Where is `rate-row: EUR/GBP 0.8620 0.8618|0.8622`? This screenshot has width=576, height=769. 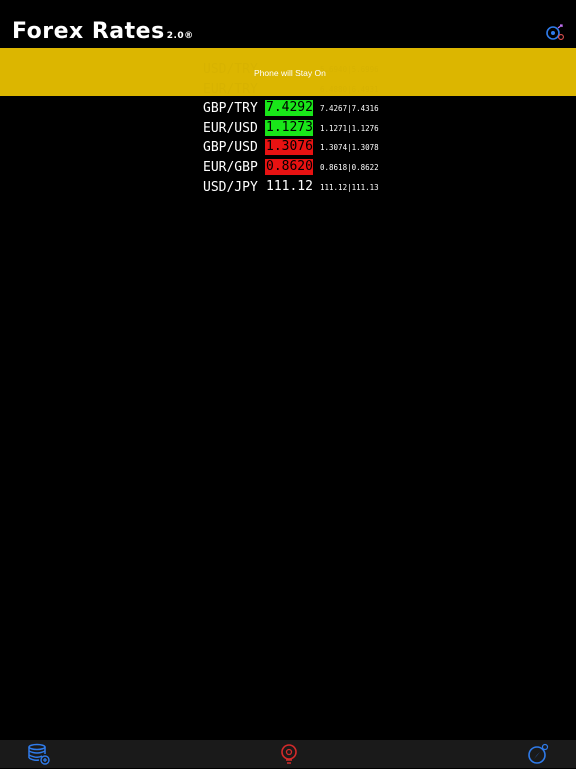 rate-row: EUR/GBP 0.8620 0.8618|0.8622 is located at coordinates (303, 168).